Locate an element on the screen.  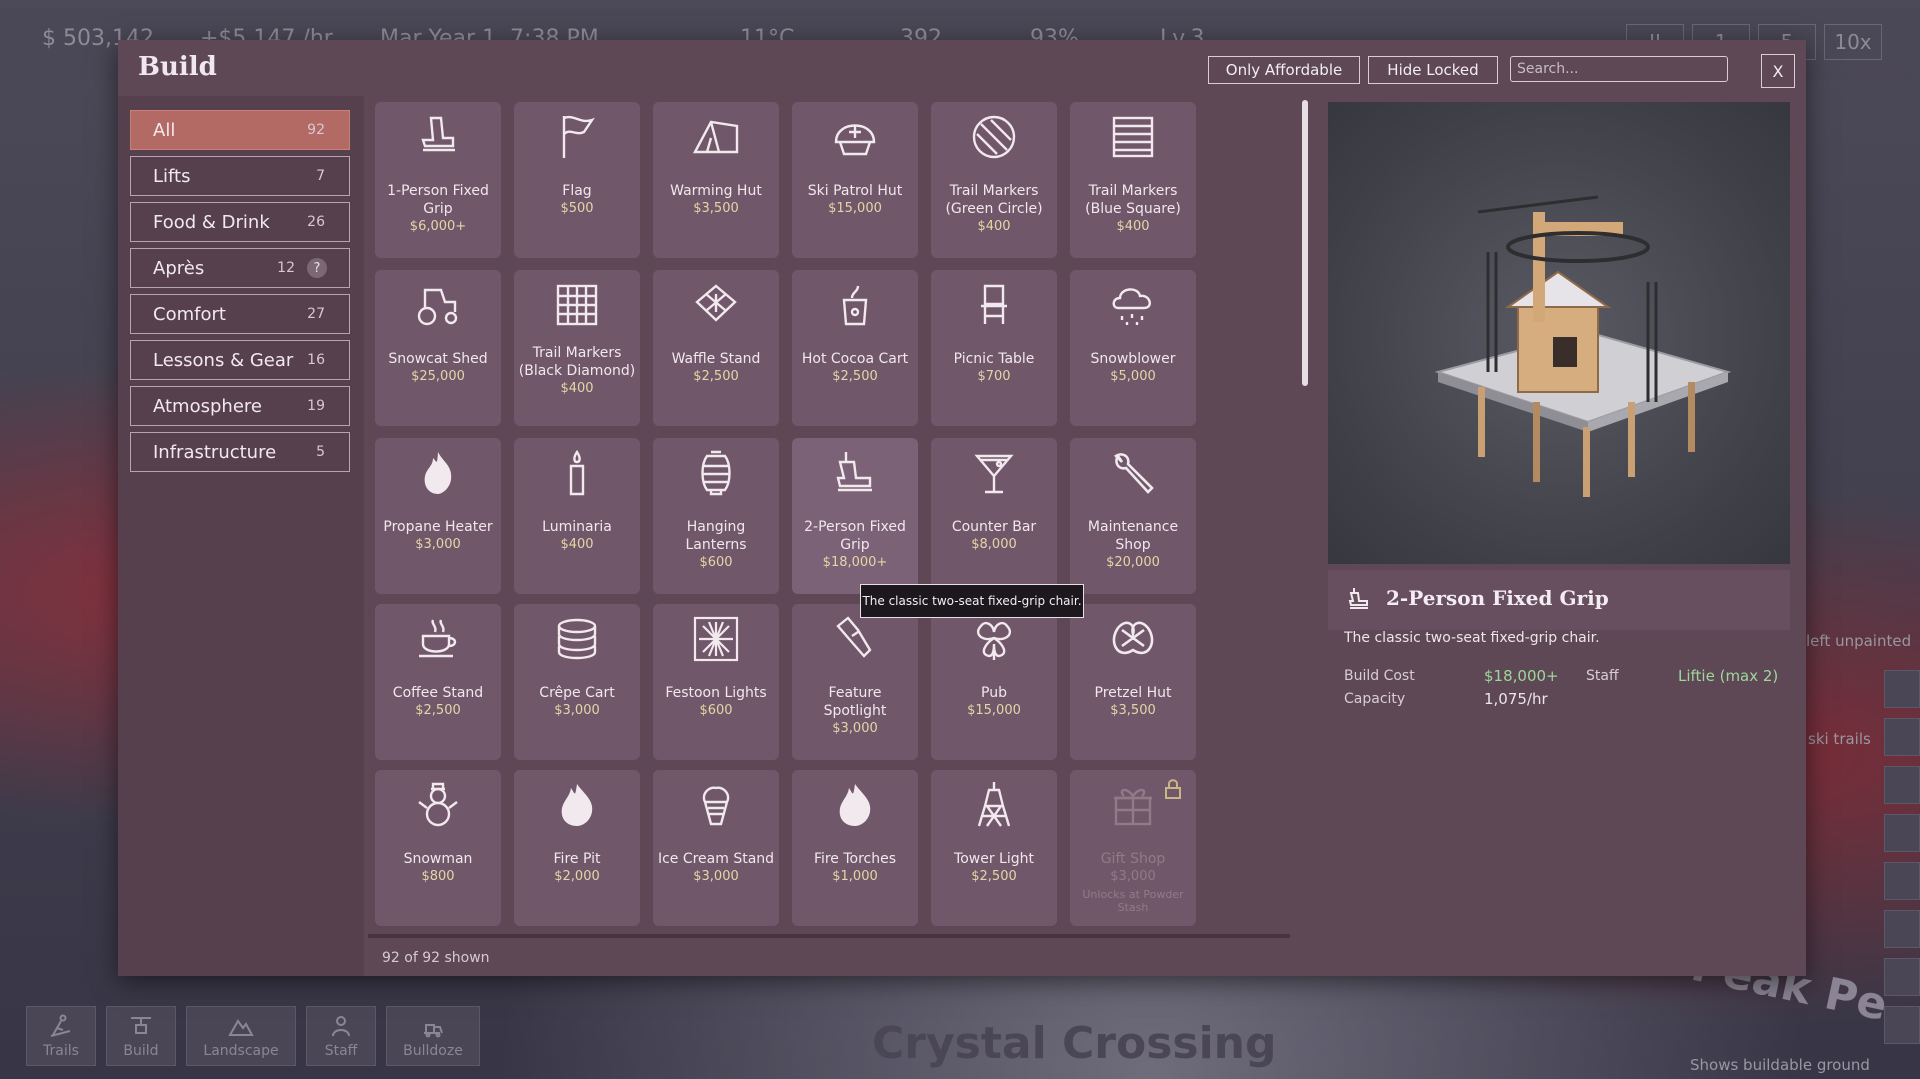
build-item-pub: Pub $15,000 is located at coordinates (994, 682).